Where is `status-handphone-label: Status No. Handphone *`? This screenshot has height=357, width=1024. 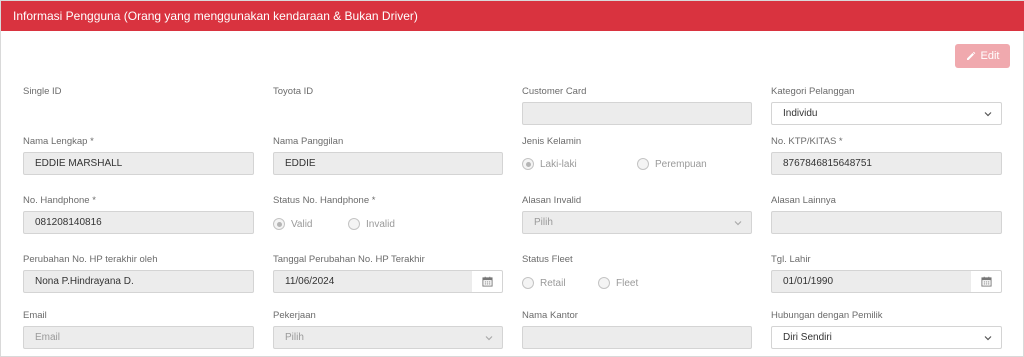 status-handphone-label: Status No. Handphone * is located at coordinates (324, 200).